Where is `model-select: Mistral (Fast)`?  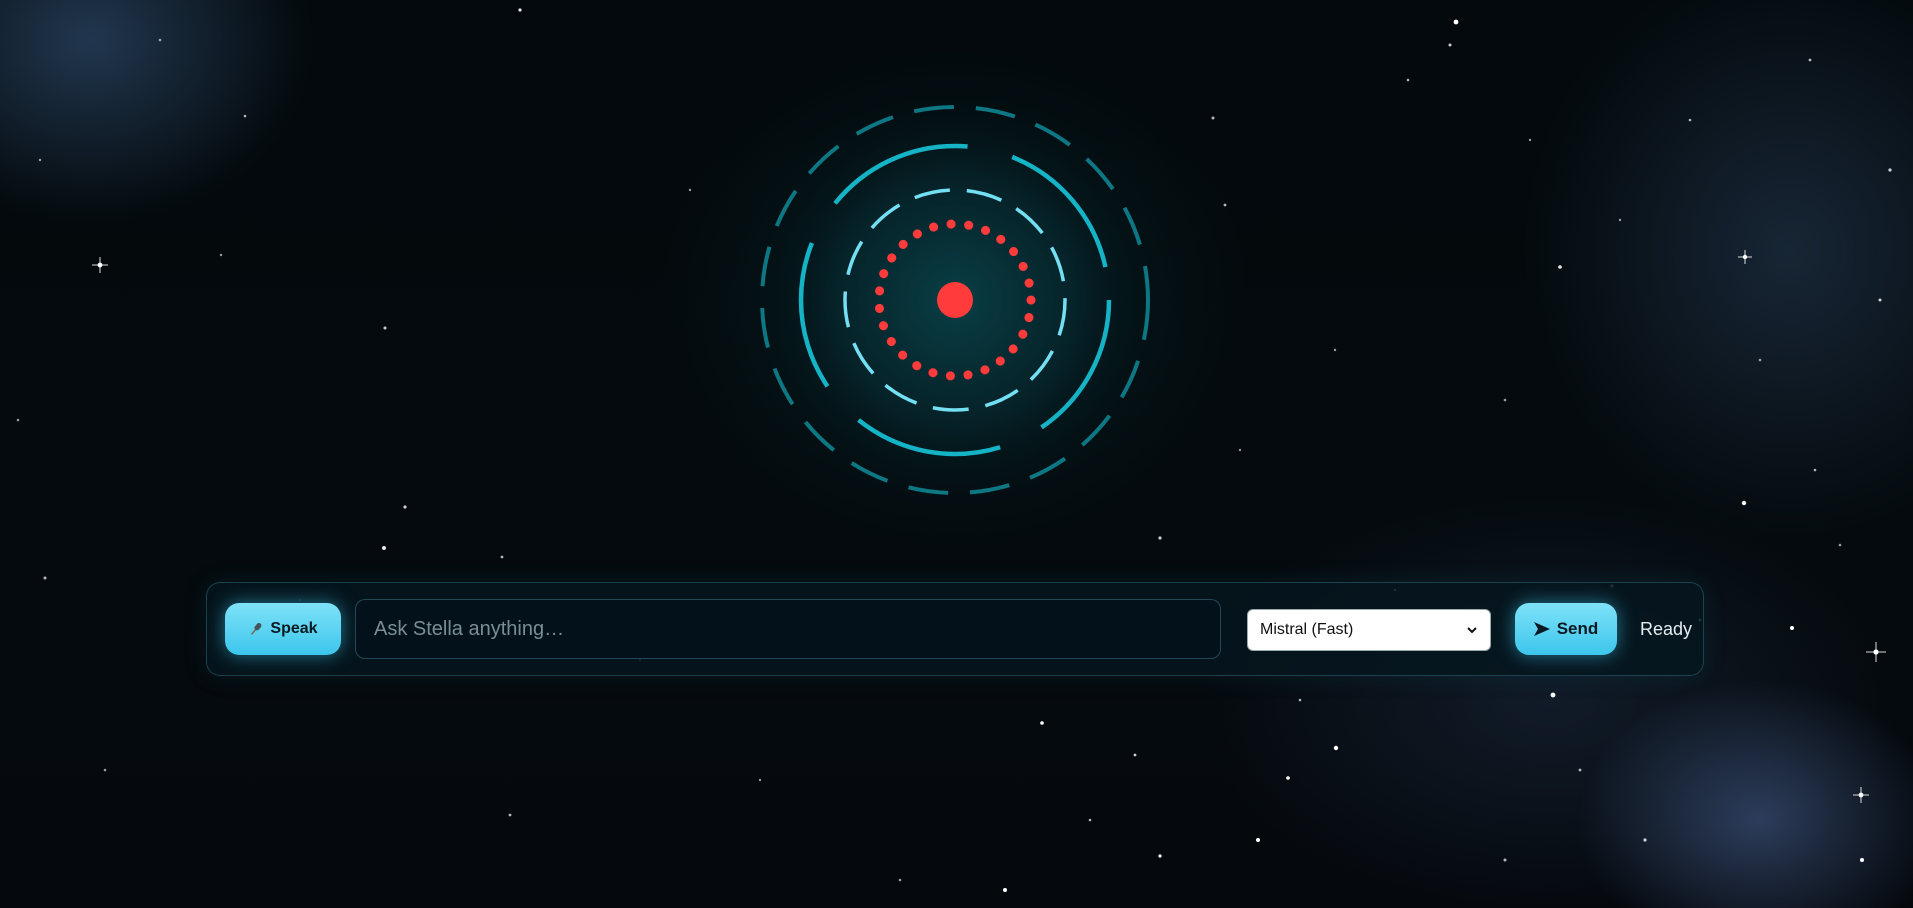
model-select: Mistral (Fast) is located at coordinates (1369, 630).